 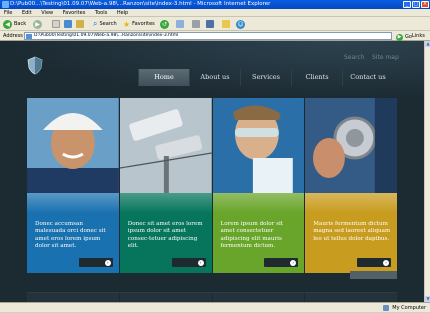 I want to click on forward-arrow-icon: ▶, so click(x=37, y=24).